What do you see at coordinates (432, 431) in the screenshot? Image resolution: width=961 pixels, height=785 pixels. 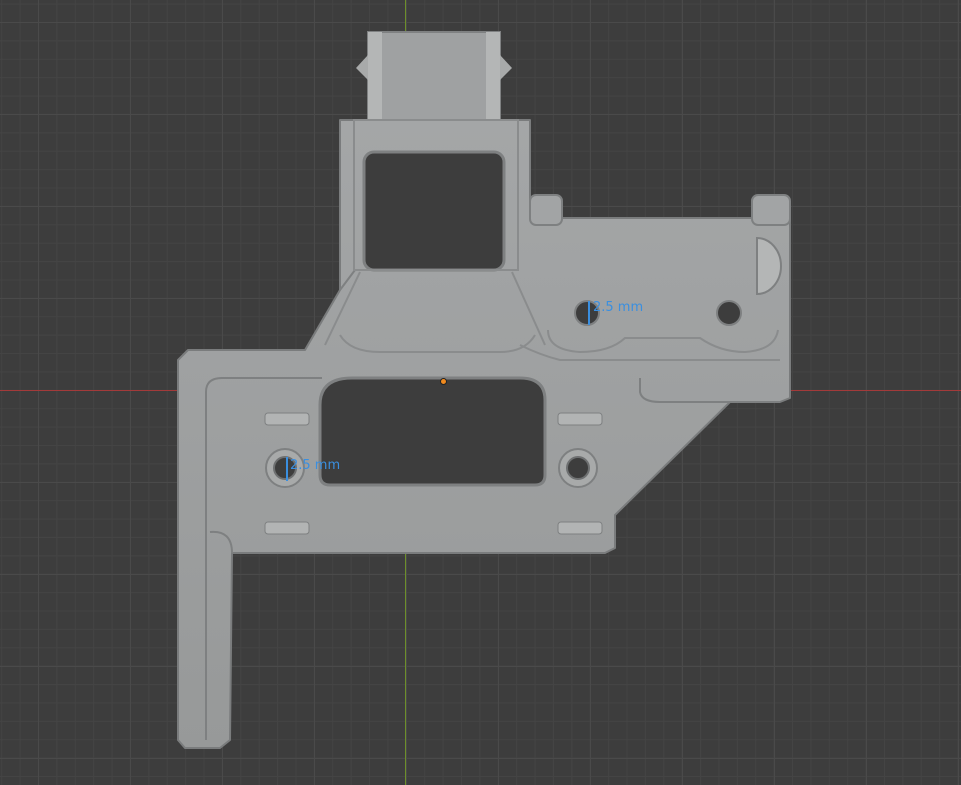 I see `lower-window-cutout` at bounding box center [432, 431].